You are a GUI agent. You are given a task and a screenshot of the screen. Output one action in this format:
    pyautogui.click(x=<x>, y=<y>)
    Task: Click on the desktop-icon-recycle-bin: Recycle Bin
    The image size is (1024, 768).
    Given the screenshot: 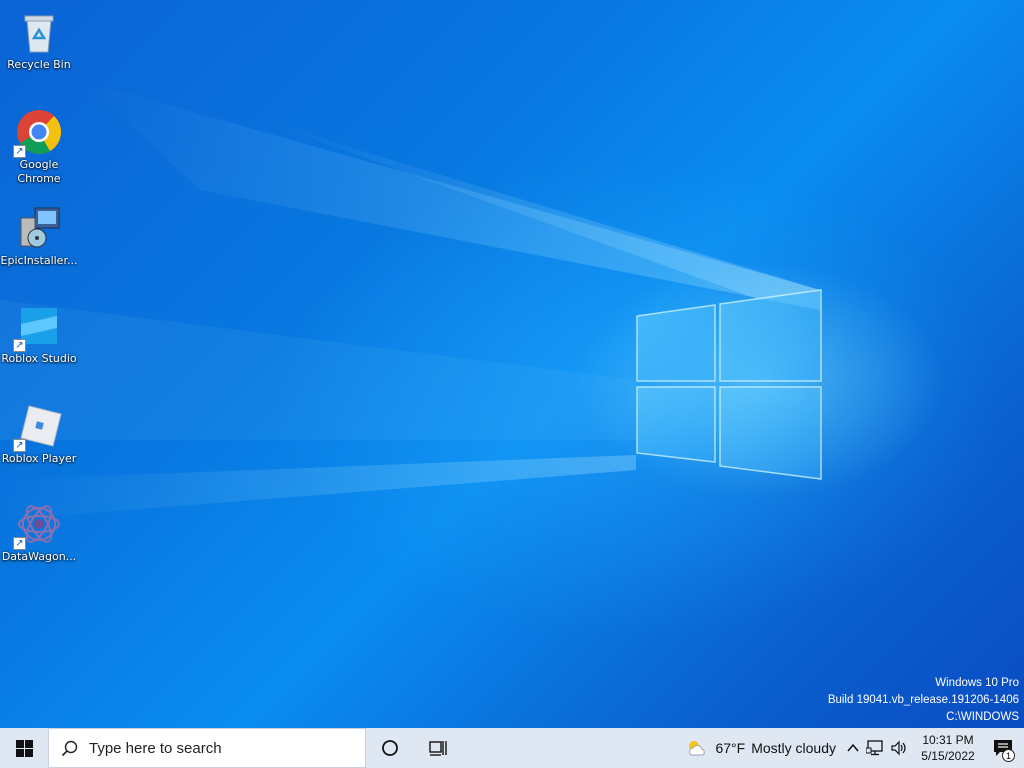 What is the action you would take?
    pyautogui.click(x=39, y=48)
    